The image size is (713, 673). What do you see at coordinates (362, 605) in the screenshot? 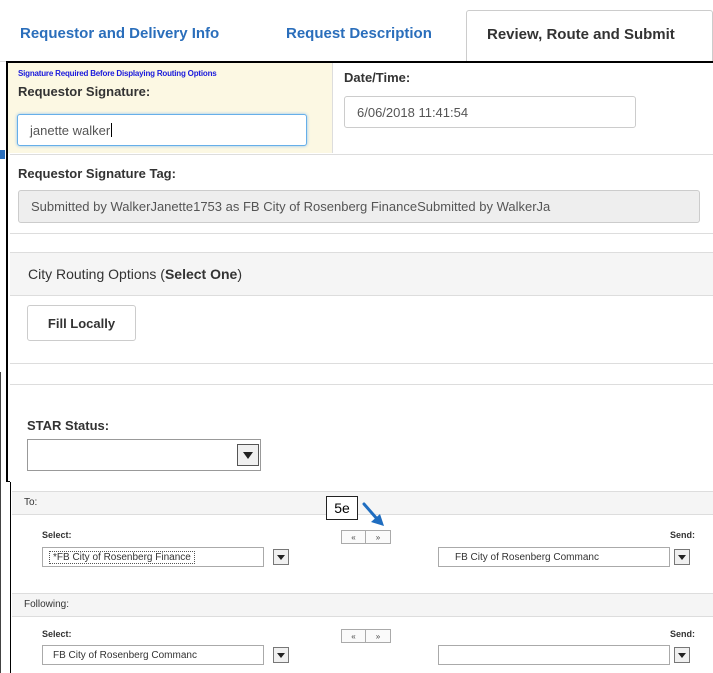
I see `following-header: Following:` at bounding box center [362, 605].